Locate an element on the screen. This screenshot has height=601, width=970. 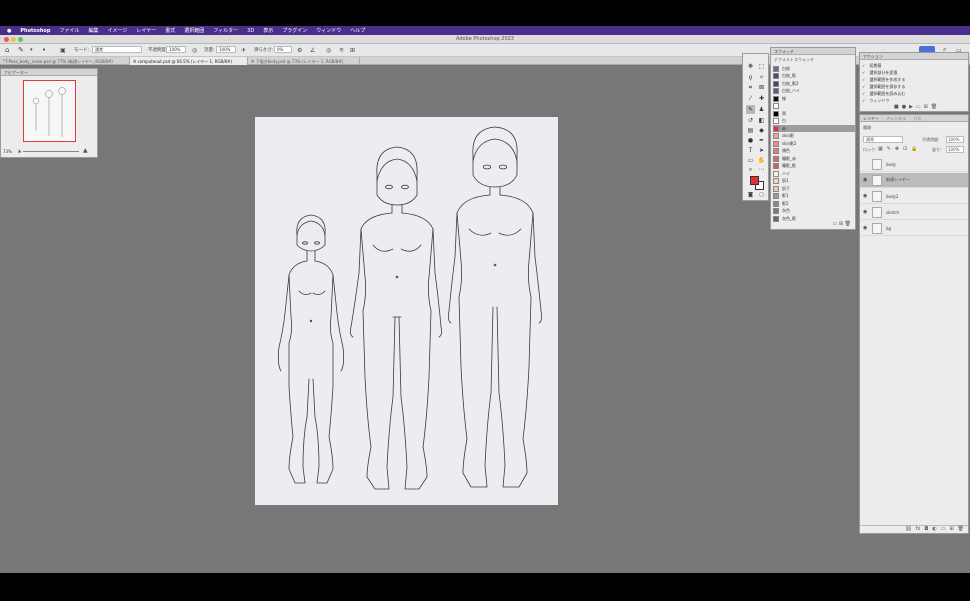
menu-filter: フィルター is located at coordinates (225, 30).